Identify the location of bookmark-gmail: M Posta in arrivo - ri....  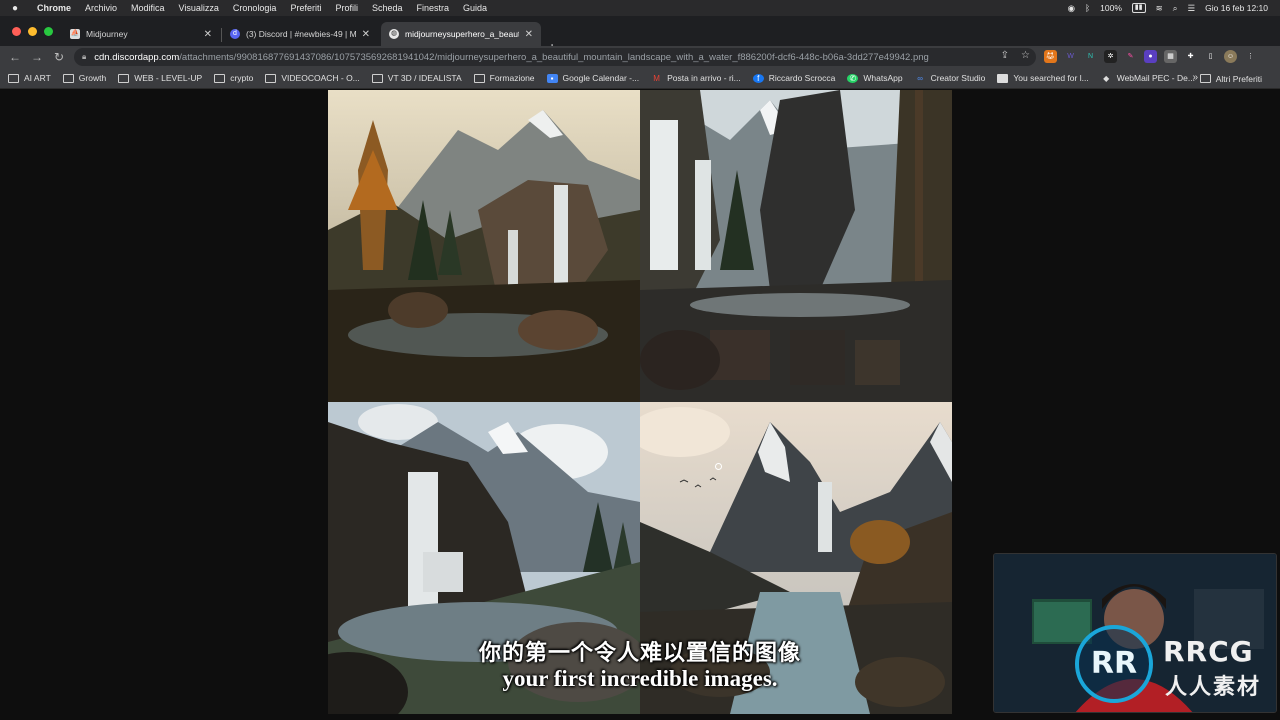
(696, 78).